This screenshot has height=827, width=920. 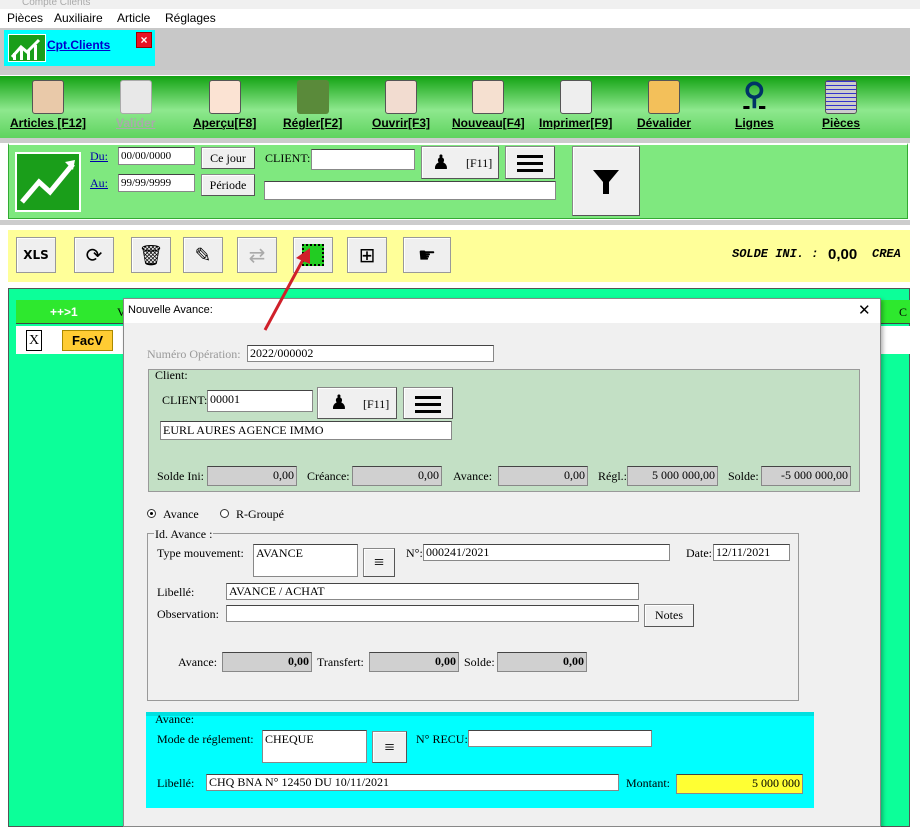 I want to click on excel-export-button: XLS, so click(x=36, y=255).